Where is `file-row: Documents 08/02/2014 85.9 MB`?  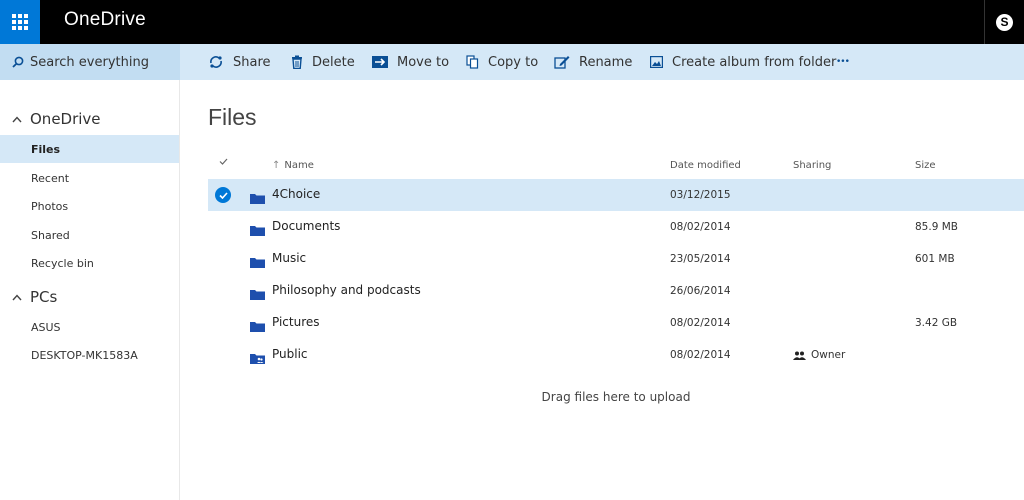 file-row: Documents 08/02/2014 85.9 MB is located at coordinates (616, 227).